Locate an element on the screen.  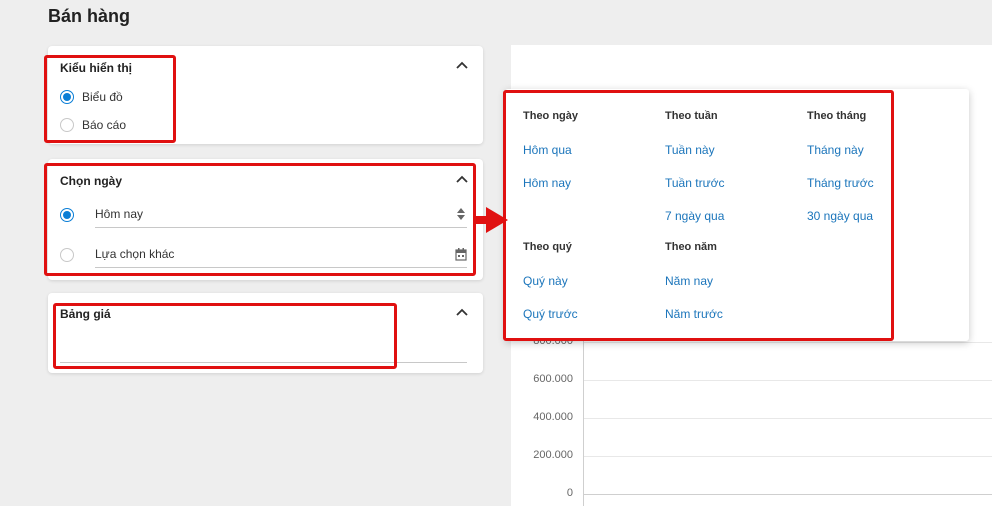
display-type-card: Kiểu hiển thị Biểu đồ Báo cáo is located at coordinates (265, 95).